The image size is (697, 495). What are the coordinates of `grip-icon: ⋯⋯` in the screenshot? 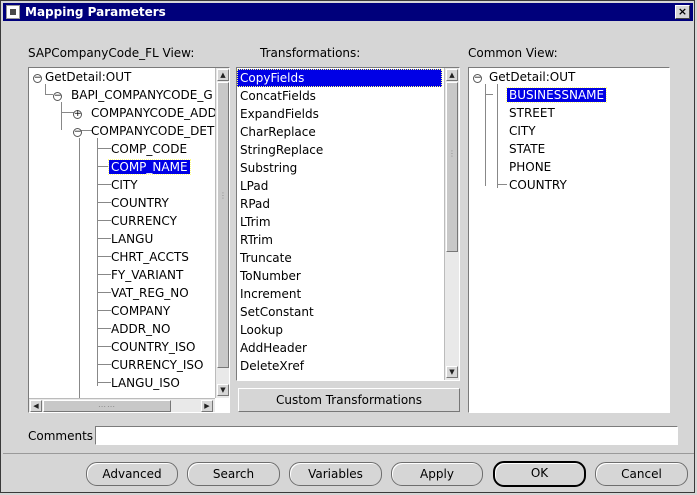 It's located at (107, 406).